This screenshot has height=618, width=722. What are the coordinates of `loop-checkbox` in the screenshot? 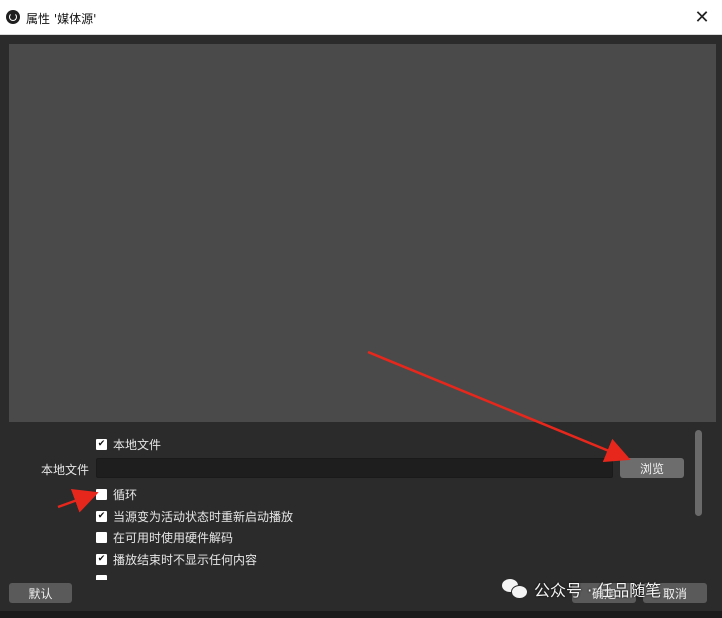 It's located at (101, 494).